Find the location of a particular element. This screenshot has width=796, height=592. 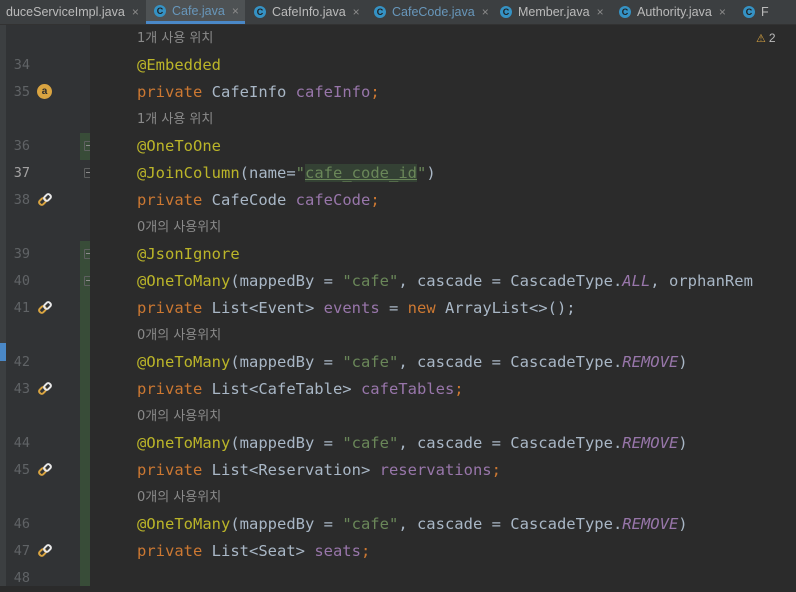

code-line-36: @OneToOne is located at coordinates (179, 146).